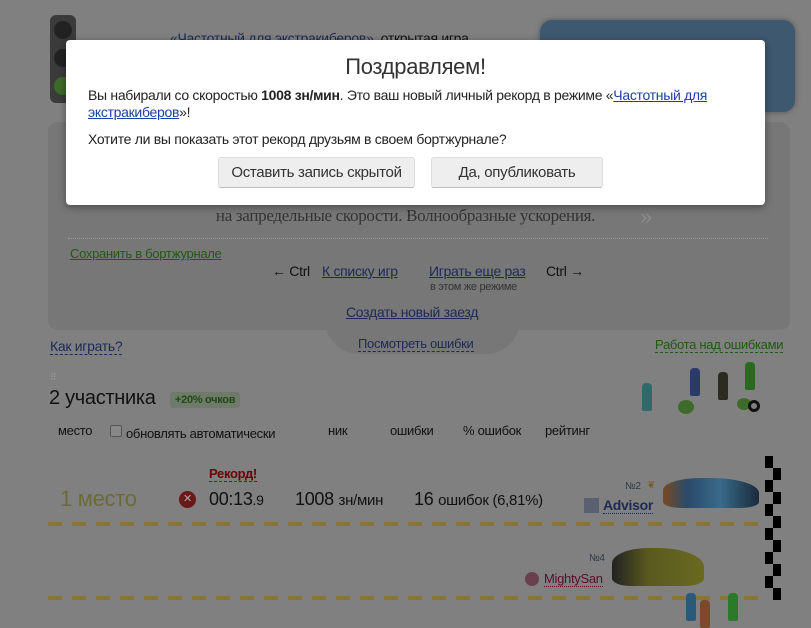 This screenshot has height=628, width=811. I want to click on errors: 16 ошибок (6,81%), so click(478, 499).